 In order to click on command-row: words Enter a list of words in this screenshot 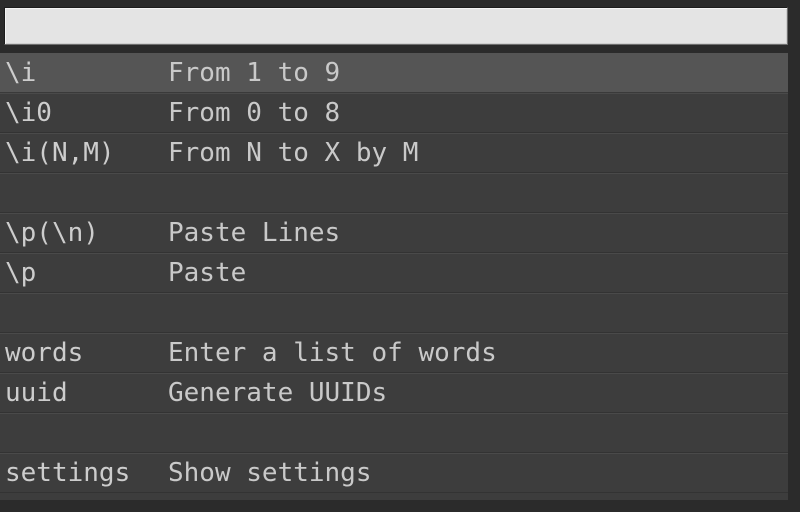, I will do `click(394, 353)`.